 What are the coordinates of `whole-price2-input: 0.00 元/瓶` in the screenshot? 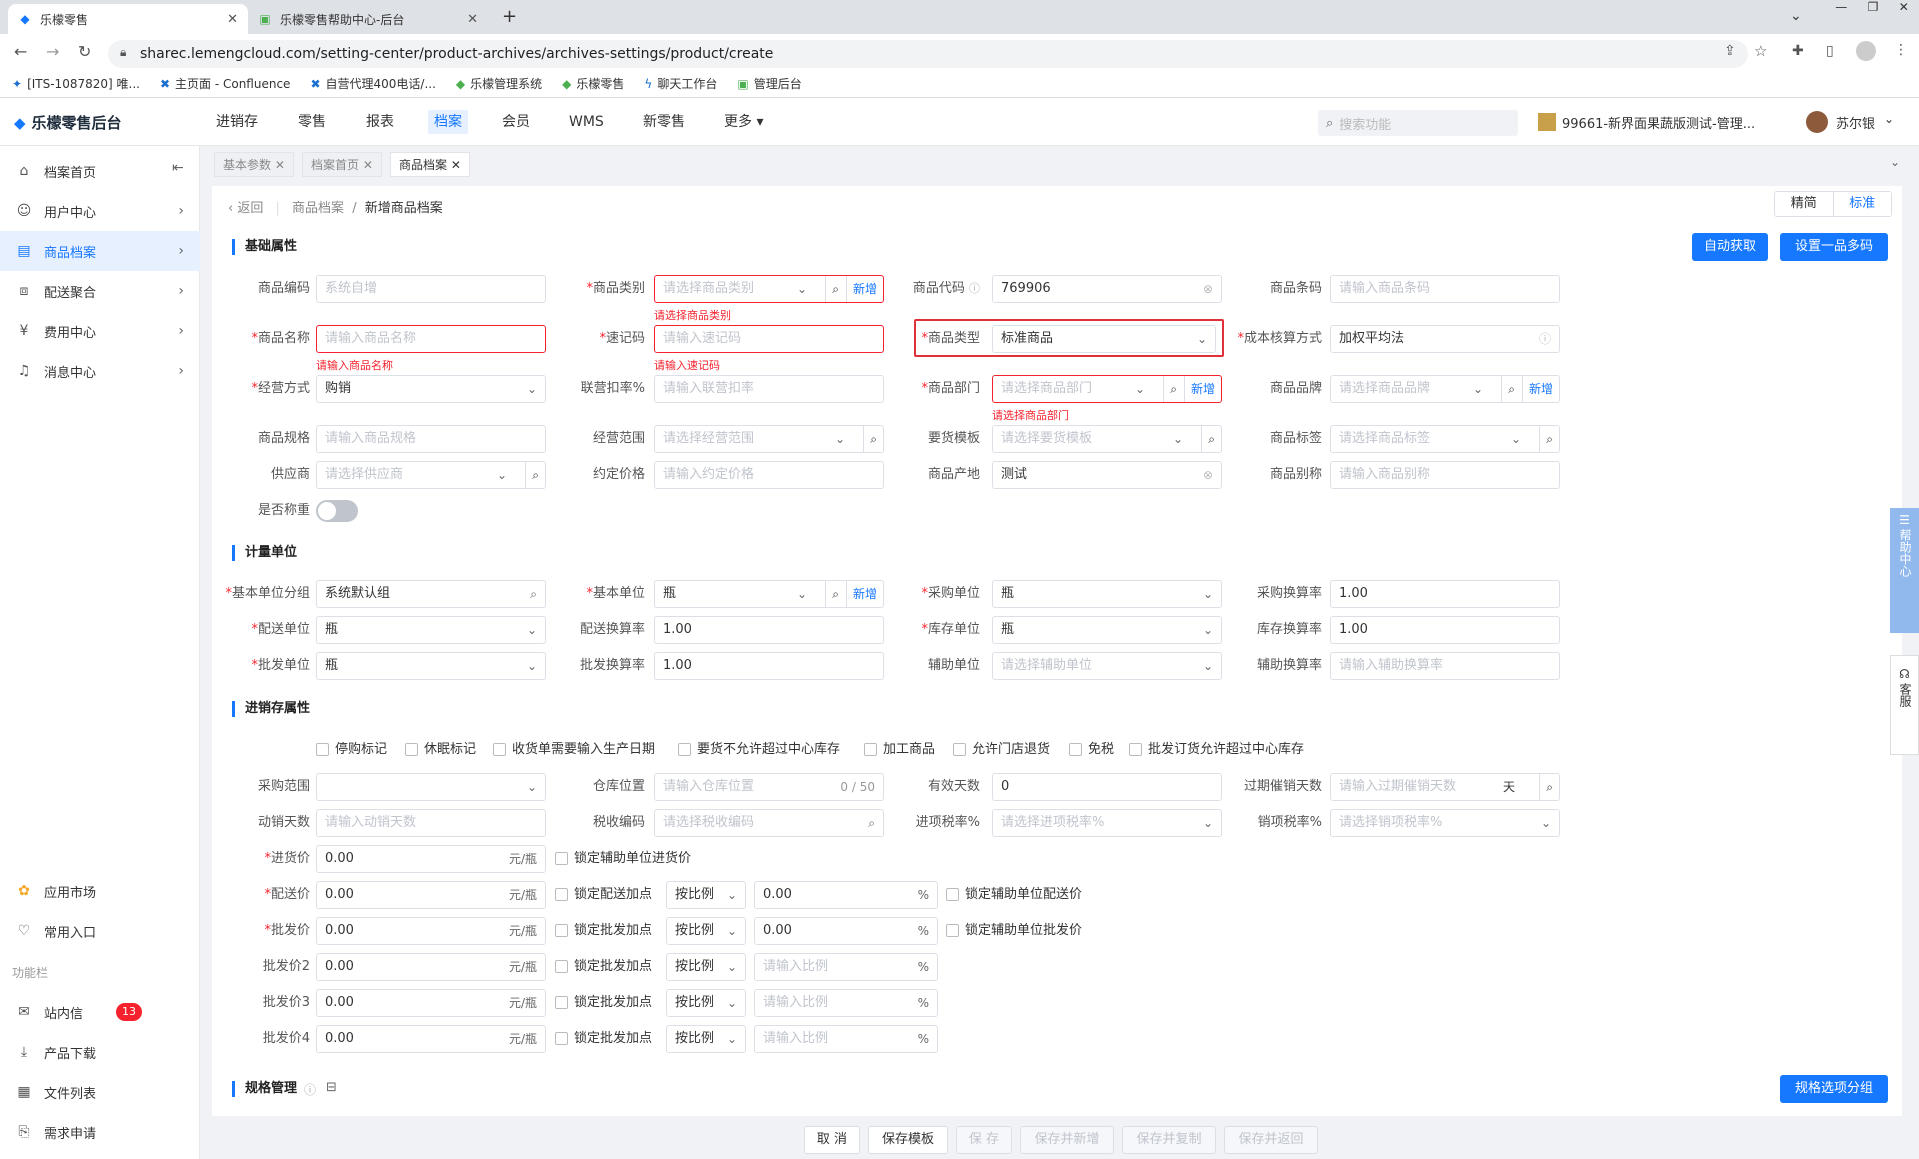 It's located at (431, 967).